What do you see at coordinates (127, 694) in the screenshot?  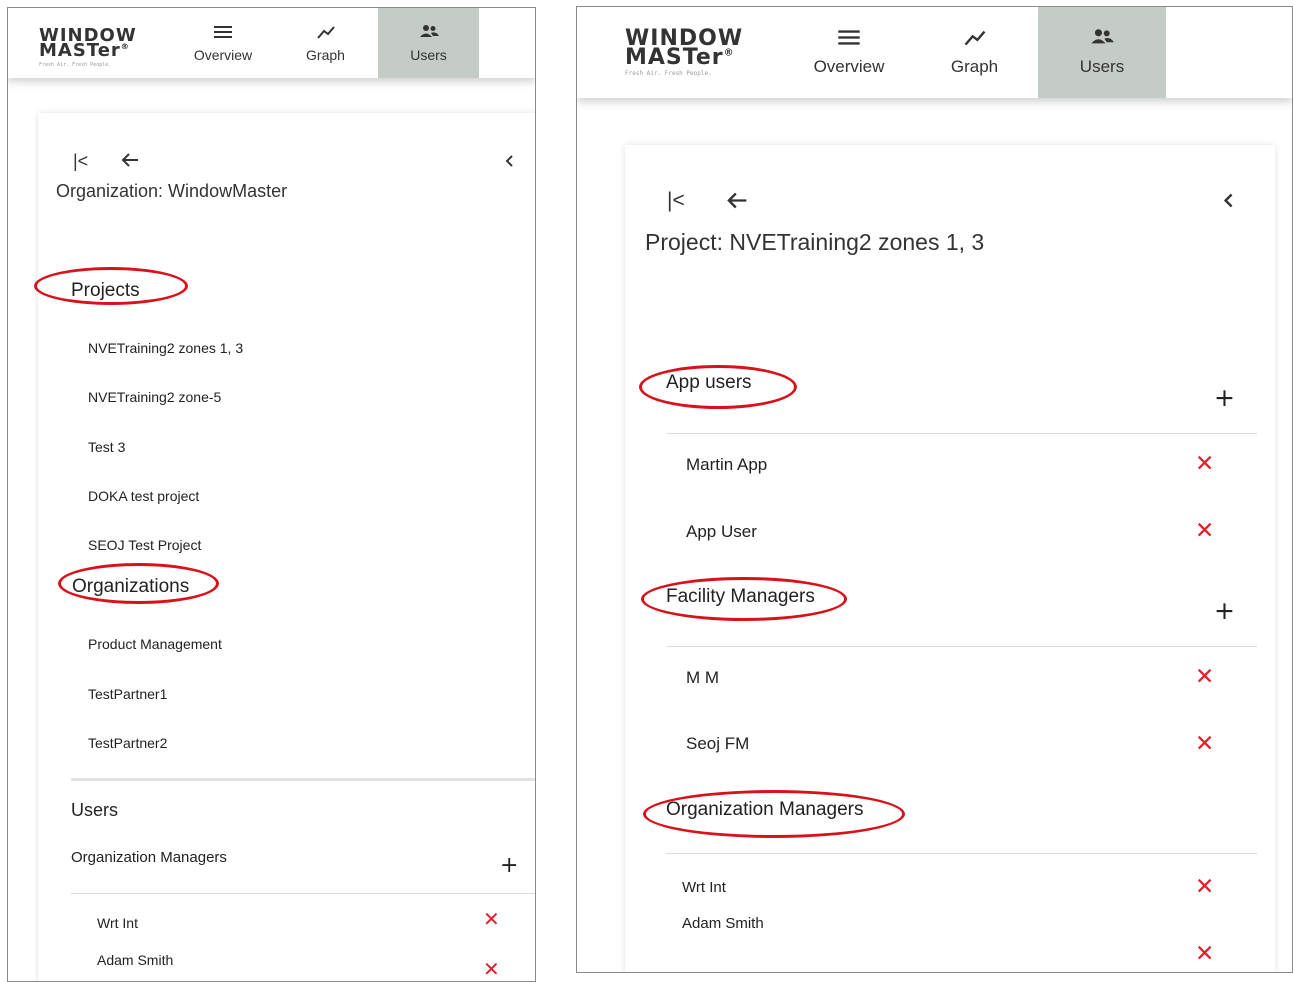 I see `organization-item: TestPartner1` at bounding box center [127, 694].